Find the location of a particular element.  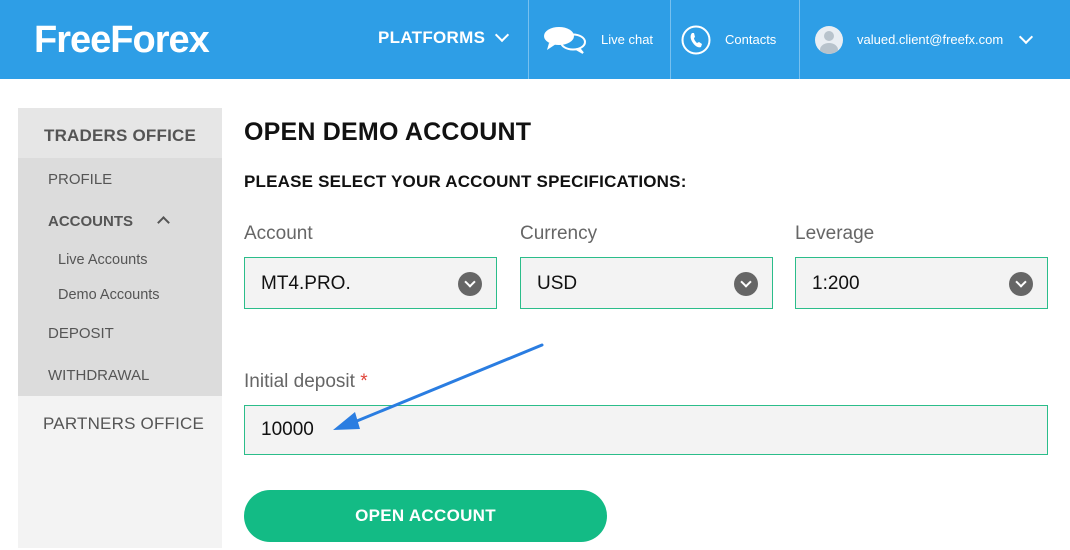

user-email: valued.client@freefx.com is located at coordinates (930, 39).